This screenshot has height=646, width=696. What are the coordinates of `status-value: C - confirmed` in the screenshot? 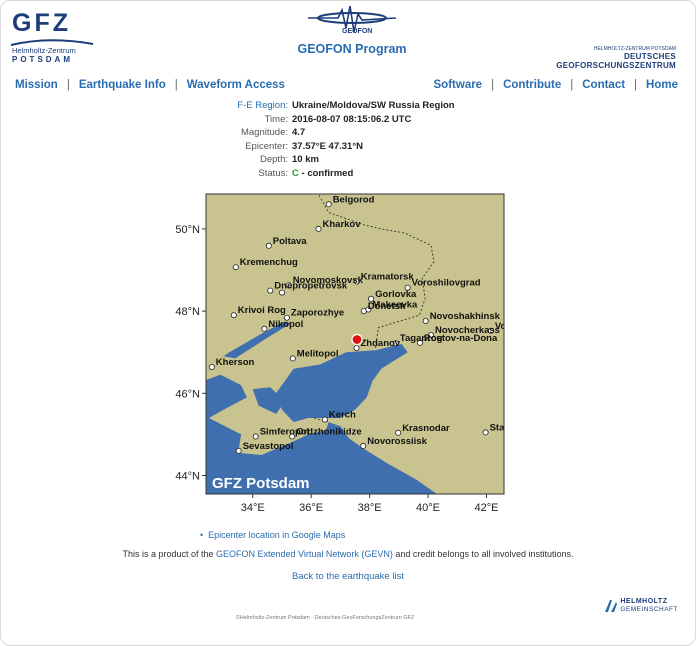 It's located at (322, 174).